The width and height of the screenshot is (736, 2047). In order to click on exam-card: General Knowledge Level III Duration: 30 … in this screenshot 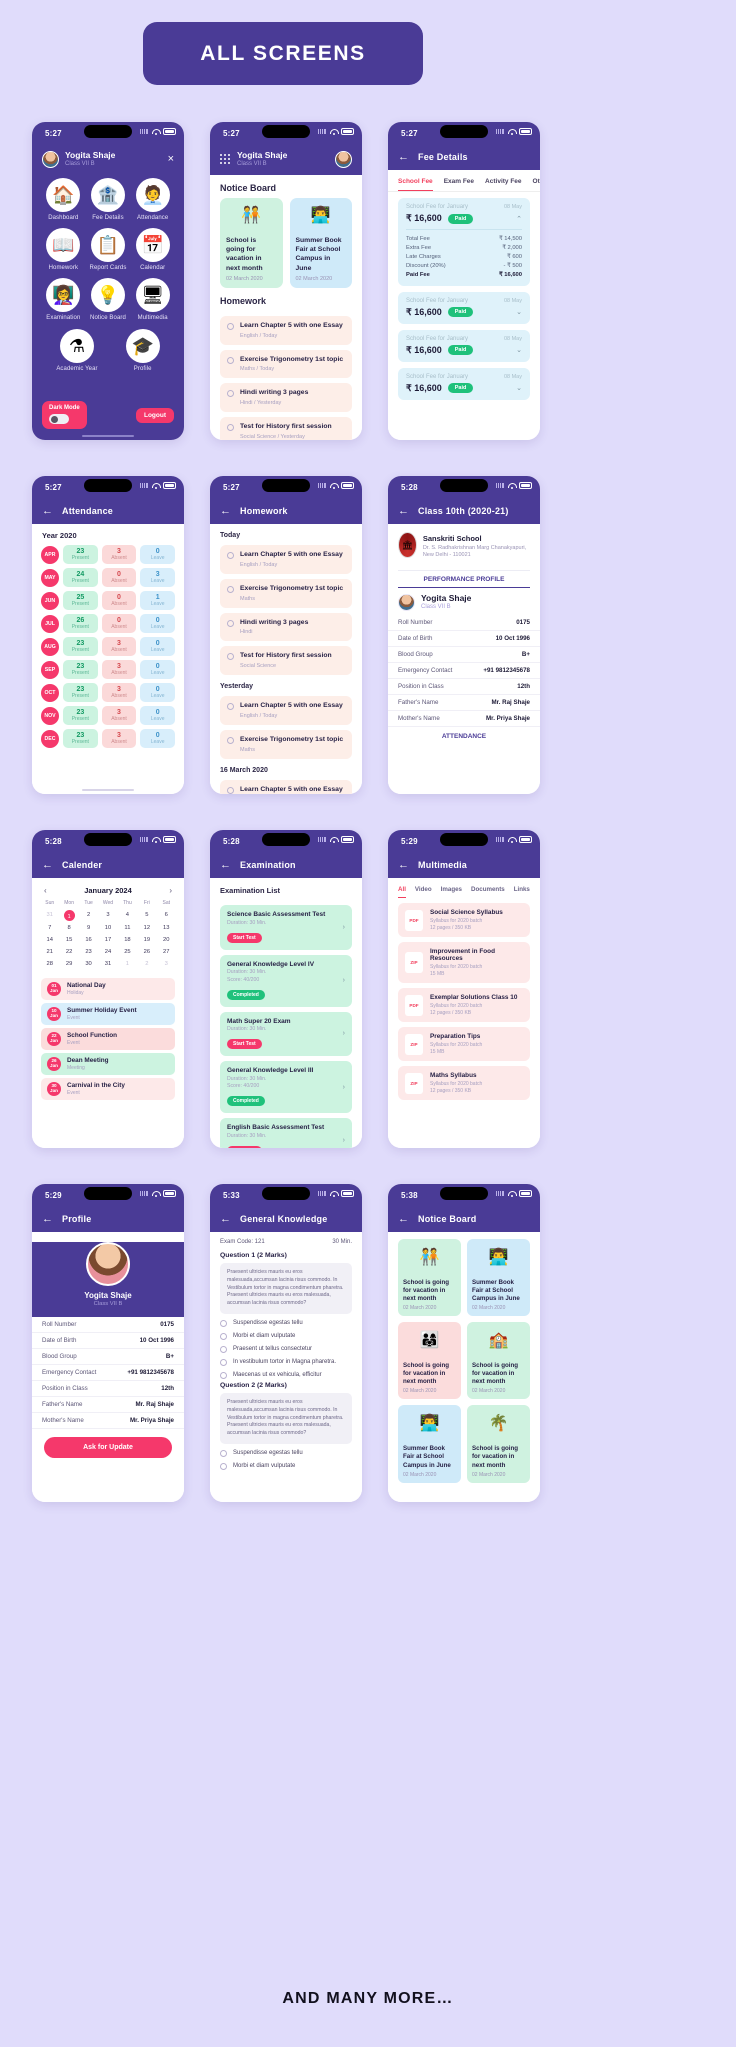, I will do `click(286, 1087)`.